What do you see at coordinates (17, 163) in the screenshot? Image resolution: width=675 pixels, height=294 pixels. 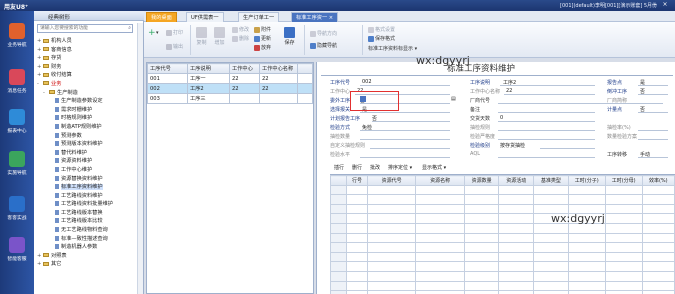 I see `dock-item: 实施导航` at bounding box center [17, 163].